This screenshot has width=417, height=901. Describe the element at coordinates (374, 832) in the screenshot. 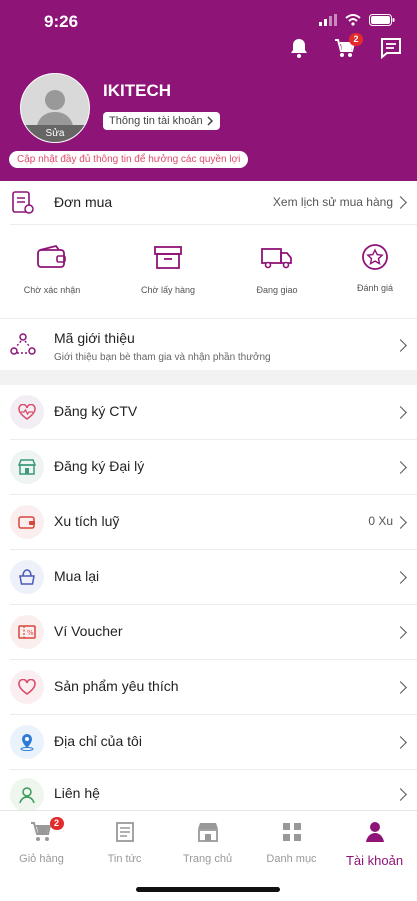

I see `user-icon` at that location.